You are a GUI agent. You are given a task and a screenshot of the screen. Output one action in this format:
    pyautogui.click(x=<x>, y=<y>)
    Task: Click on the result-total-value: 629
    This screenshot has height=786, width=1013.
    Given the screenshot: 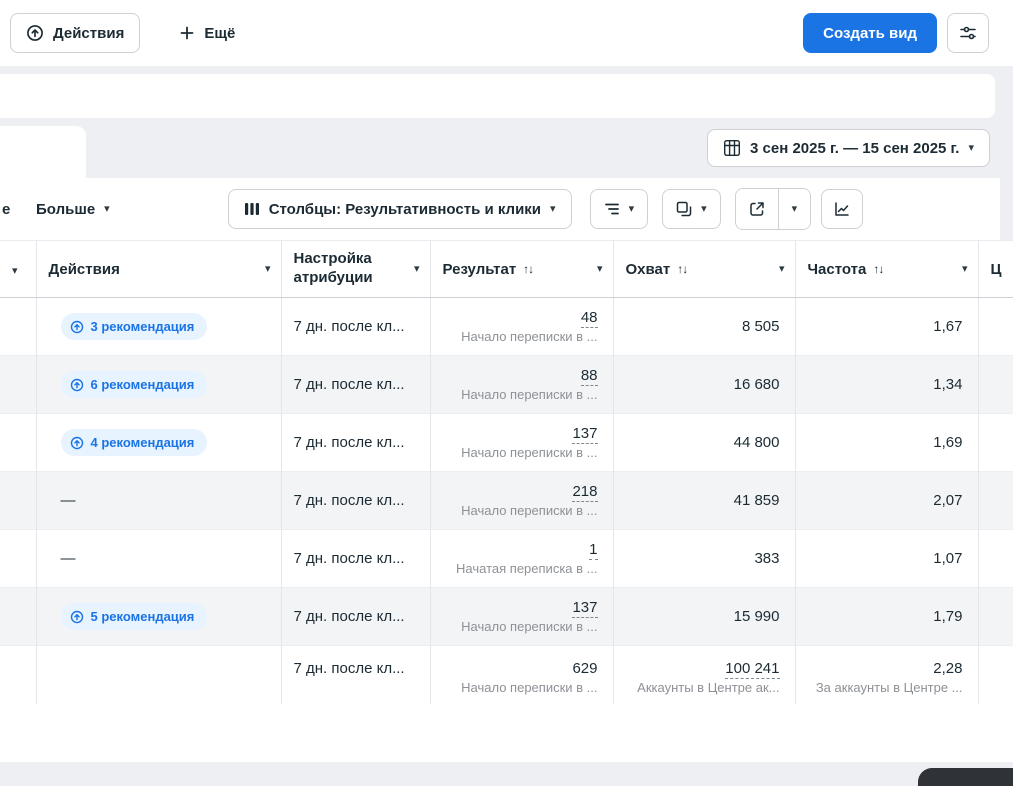 What is the action you would take?
    pyautogui.click(x=585, y=668)
    